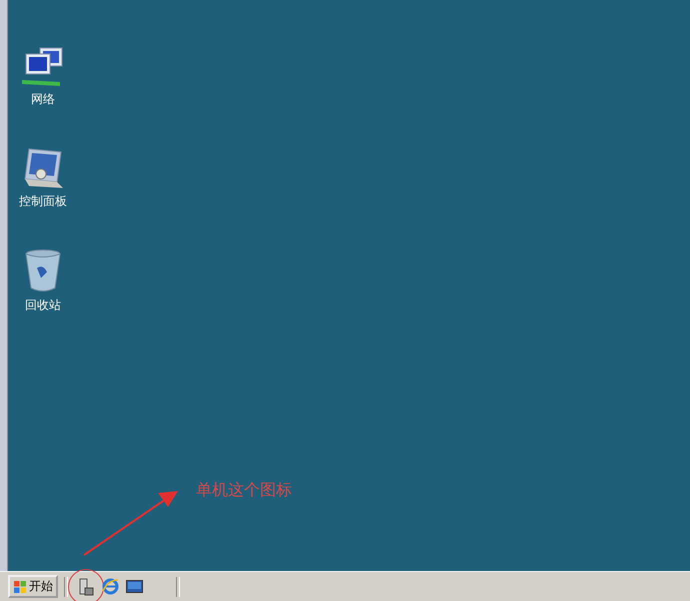 This screenshot has width=690, height=601. What do you see at coordinates (43, 305) in the screenshot?
I see `icon-label: 回收站` at bounding box center [43, 305].